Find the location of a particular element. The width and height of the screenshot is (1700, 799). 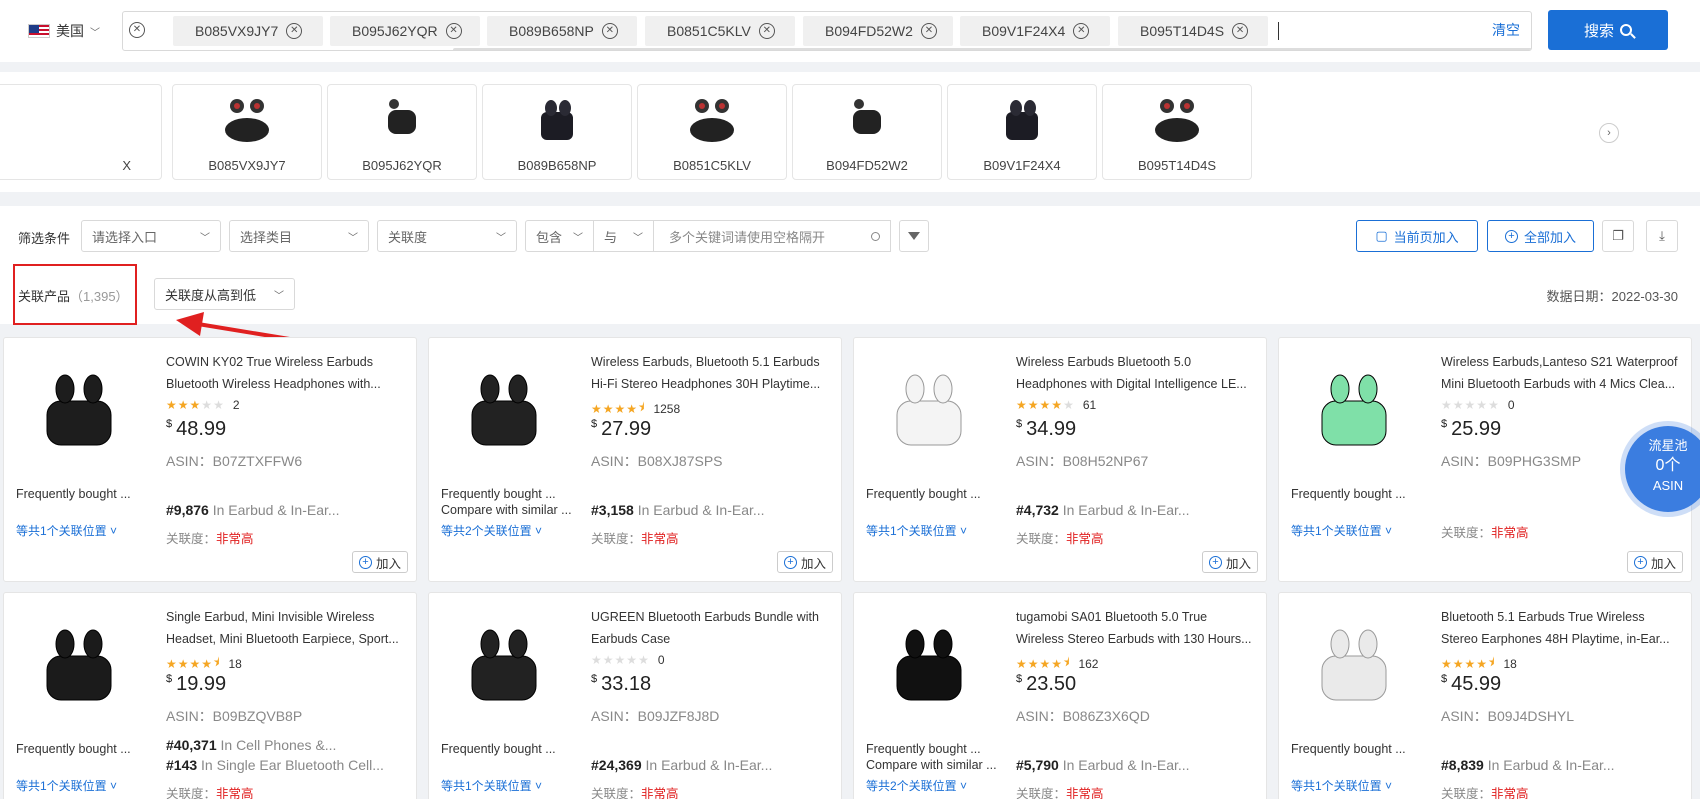

relevance-level: 关联度：非常高 is located at coordinates (635, 791).